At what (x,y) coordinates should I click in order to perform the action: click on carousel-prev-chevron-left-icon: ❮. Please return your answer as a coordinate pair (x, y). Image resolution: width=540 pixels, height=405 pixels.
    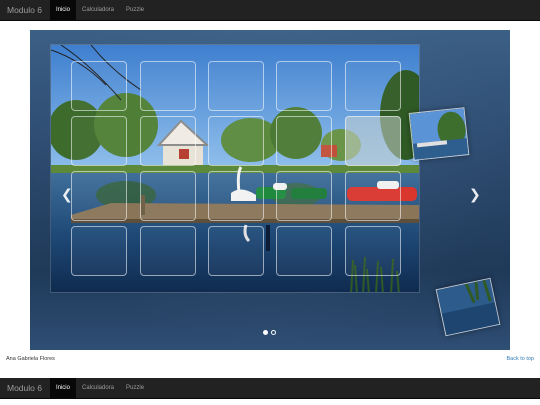
    Looking at the image, I should click on (67, 194).